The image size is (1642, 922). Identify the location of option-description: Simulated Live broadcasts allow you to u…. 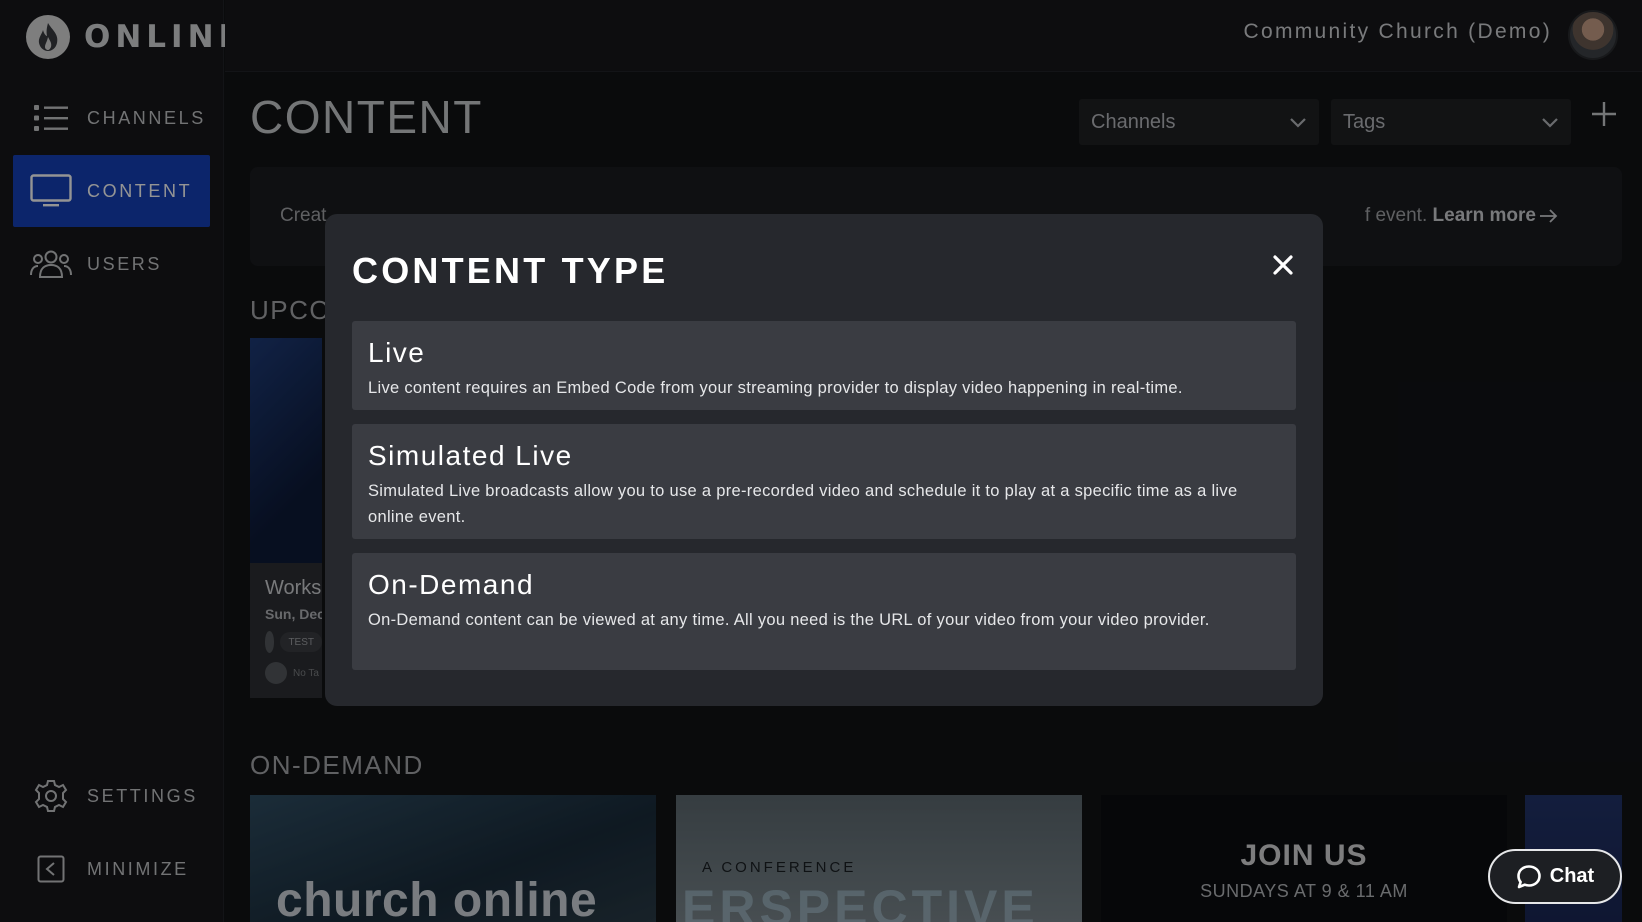
(803, 504).